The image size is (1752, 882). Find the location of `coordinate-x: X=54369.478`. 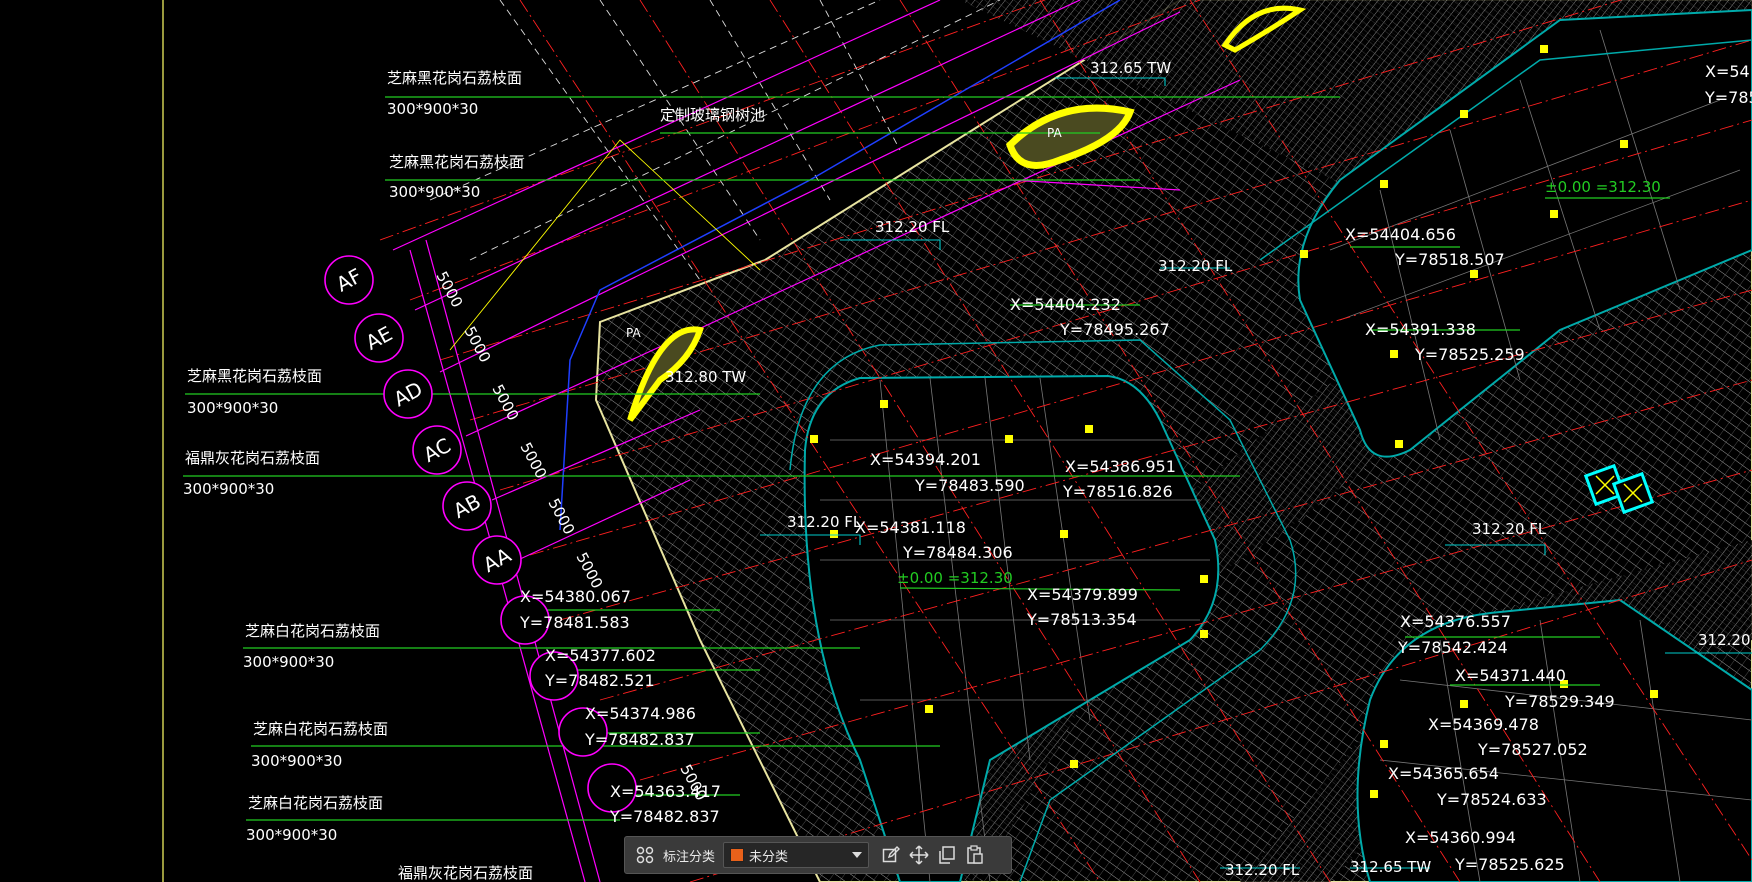

coordinate-x: X=54369.478 is located at coordinates (1483, 724).